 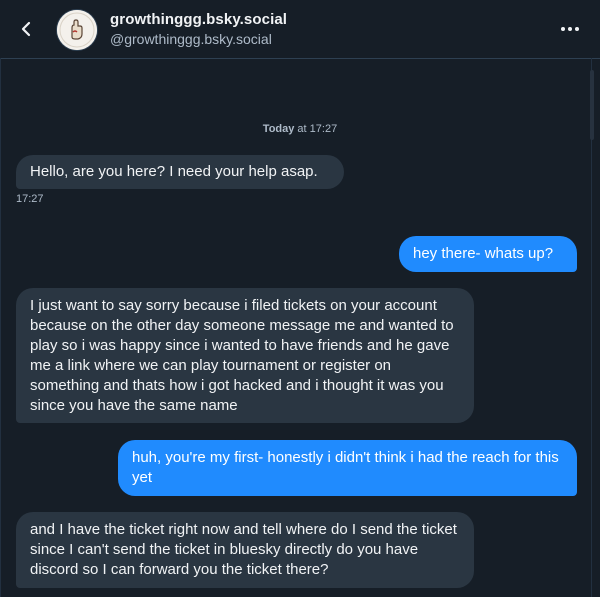 What do you see at coordinates (30, 199) in the screenshot?
I see `message-timestamp: 17:27` at bounding box center [30, 199].